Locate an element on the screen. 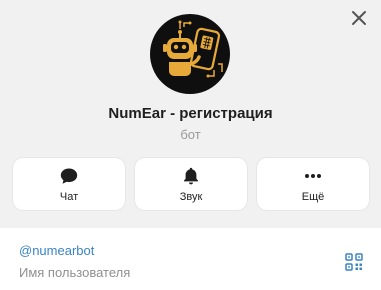  avatar is located at coordinates (190, 54).